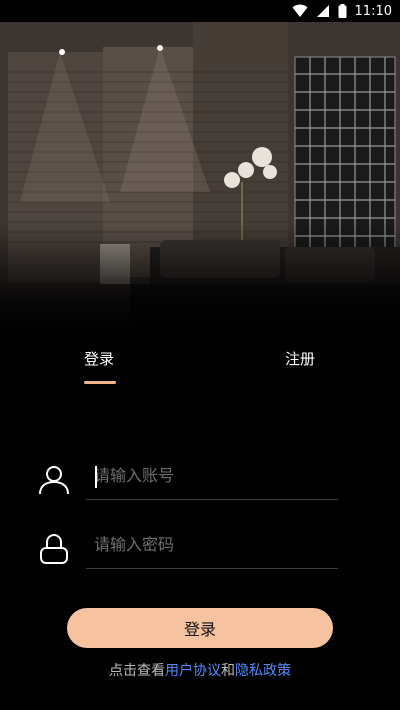 This screenshot has height=710, width=400. I want to click on username-field-row, so click(188, 477).